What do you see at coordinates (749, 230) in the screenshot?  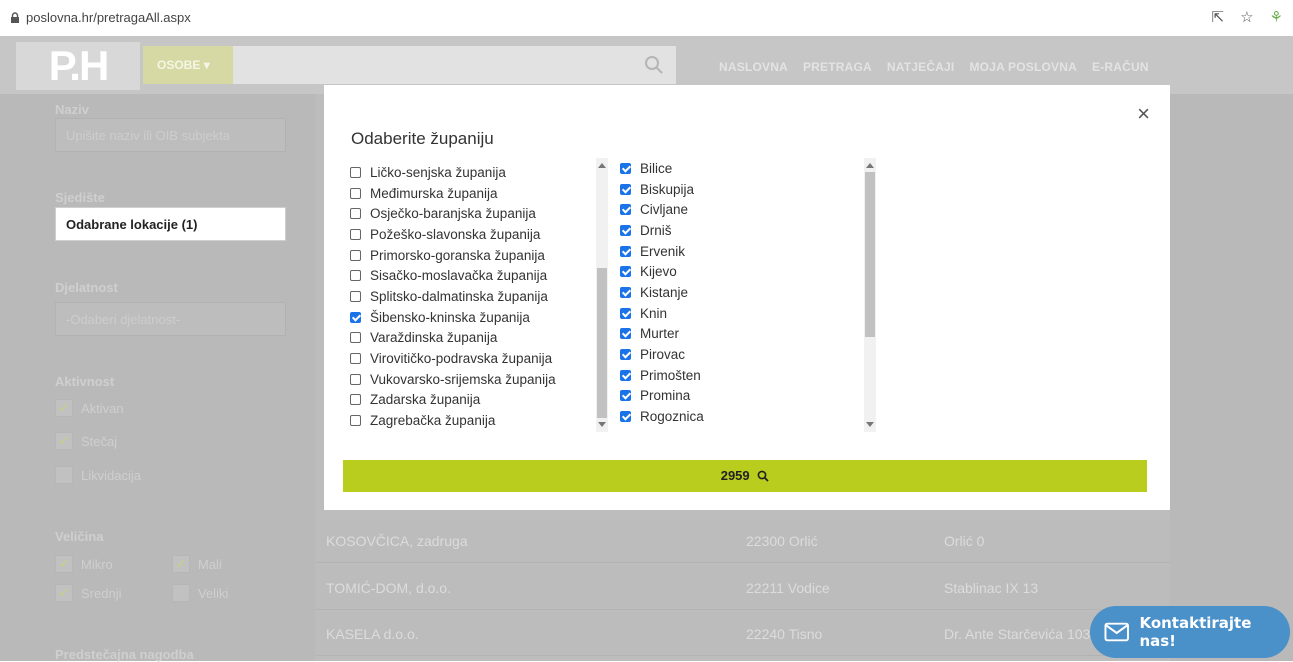 I see `list-item: Drniš` at bounding box center [749, 230].